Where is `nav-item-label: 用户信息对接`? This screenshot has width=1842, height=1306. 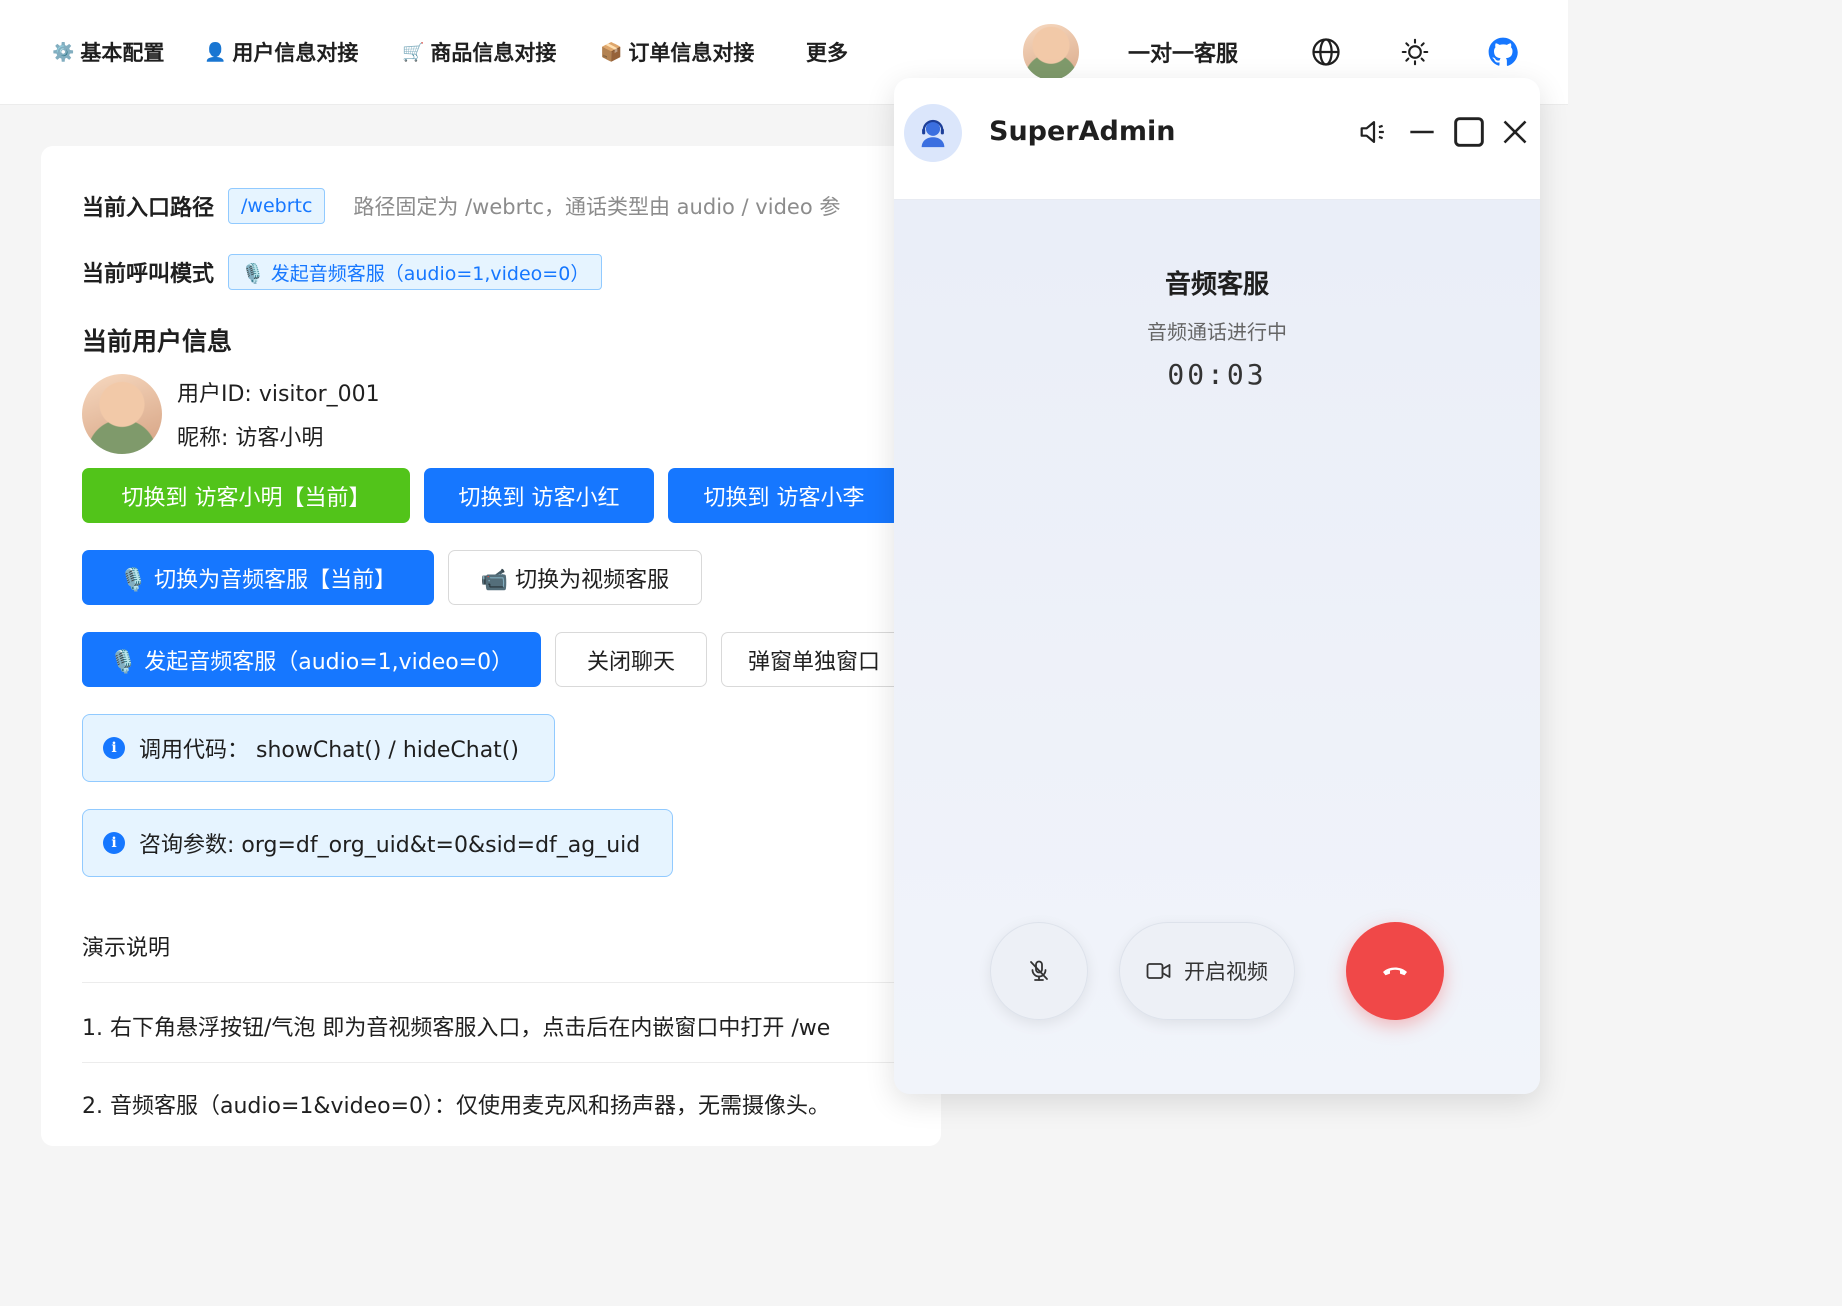 nav-item-label: 用户信息对接 is located at coordinates (295, 53).